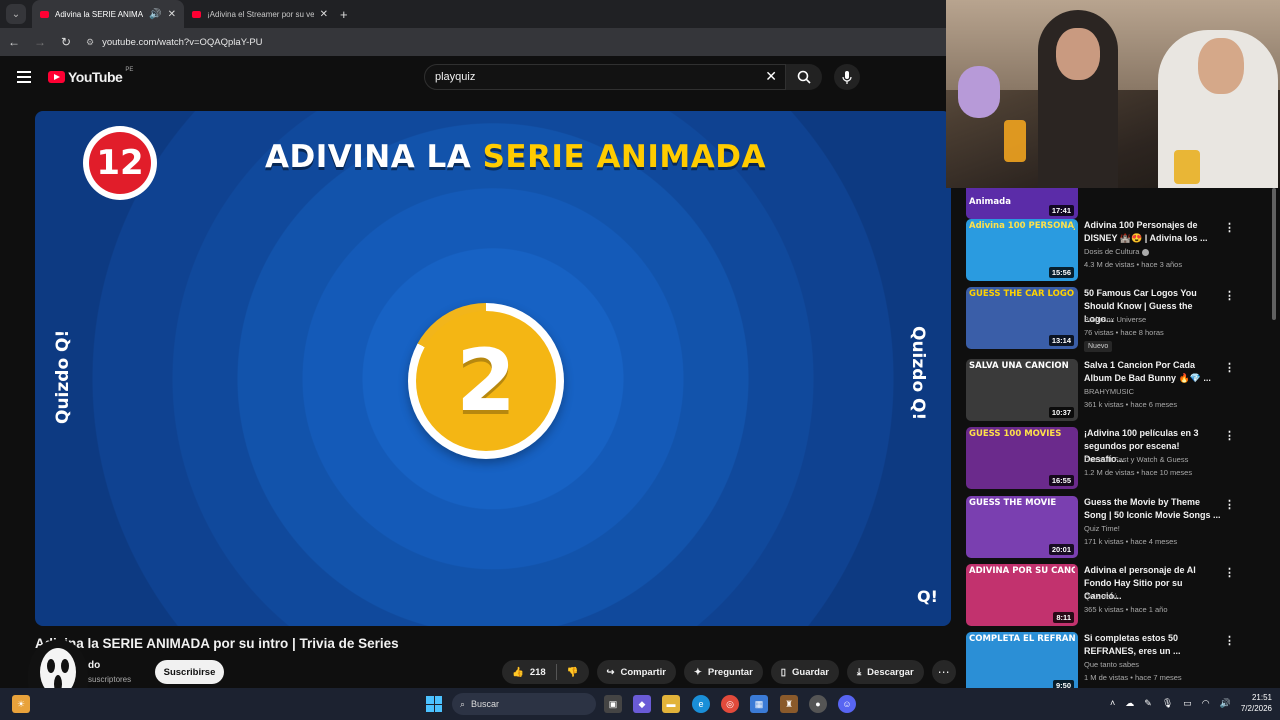  Describe the element at coordinates (1225, 703) in the screenshot. I see `volume-icon: 🔊` at that location.